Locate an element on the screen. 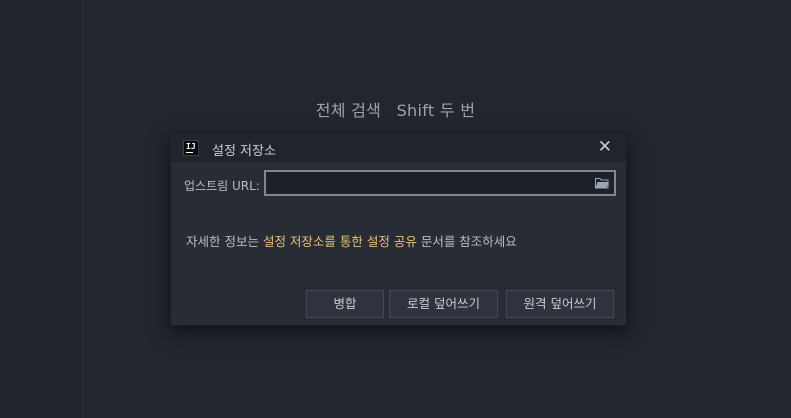 The height and width of the screenshot is (418, 791). search-everywhere-hint: 전체 검색 Shift 두 번 is located at coordinates (395, 109).